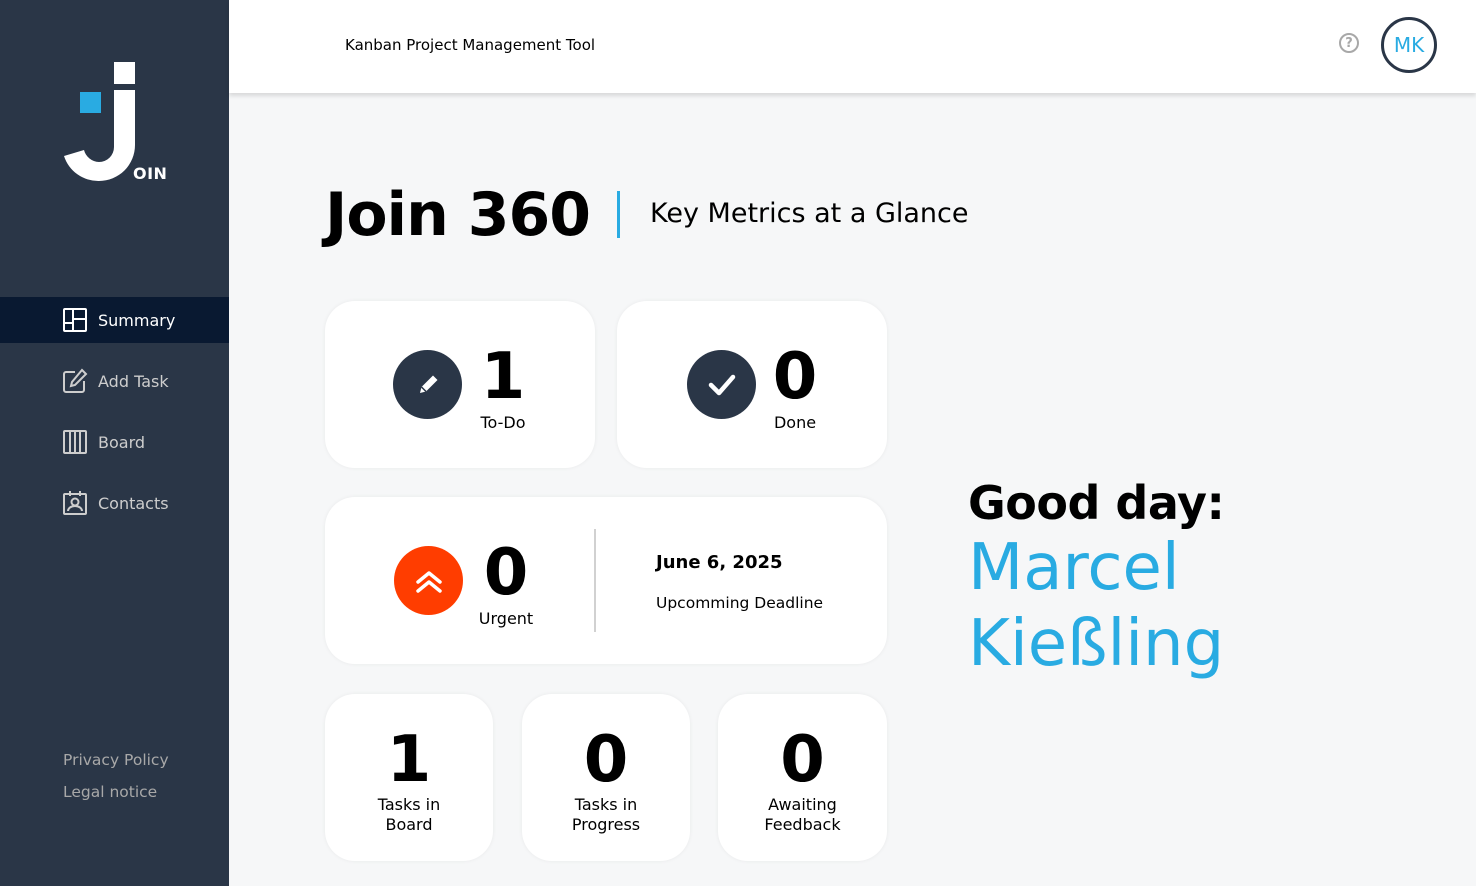 The width and height of the screenshot is (1476, 886). What do you see at coordinates (809, 213) in the screenshot?
I see `page-subtitle: Key Metrics at a Glance` at bounding box center [809, 213].